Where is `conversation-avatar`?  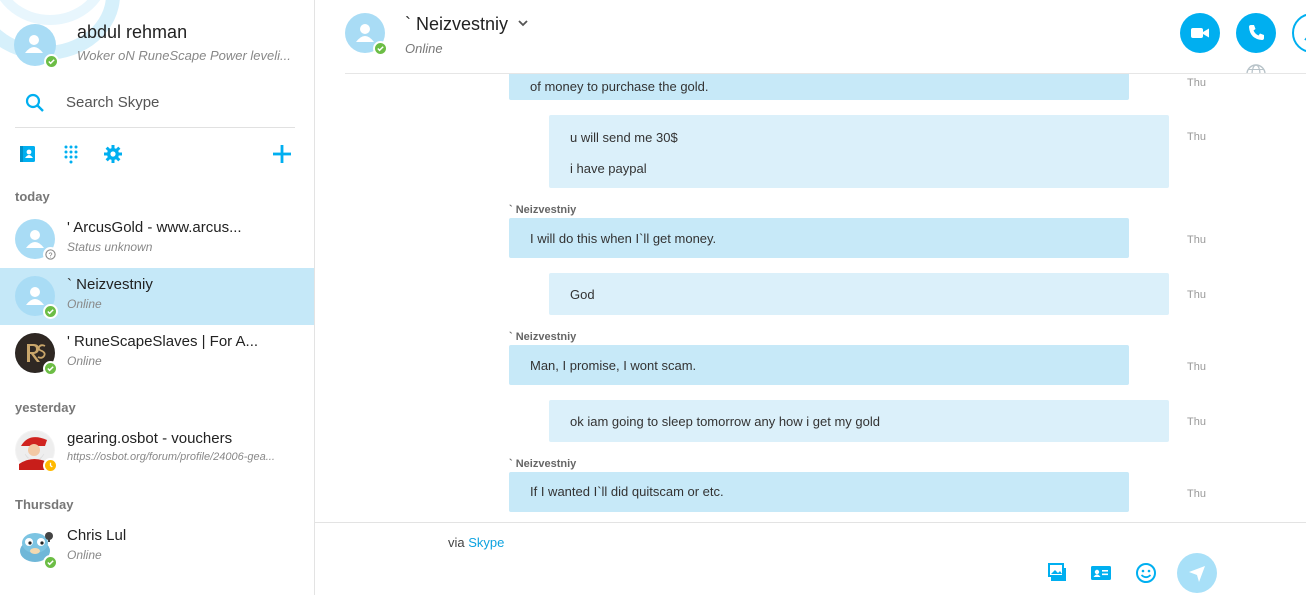
conversation-avatar is located at coordinates (366, 34).